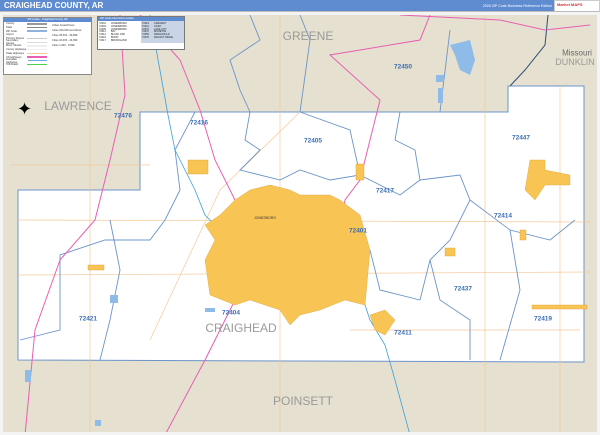 Image resolution: width=600 pixels, height=435 pixels. I want to click on city-label-jonesboro: JONESBORO, so click(265, 218).